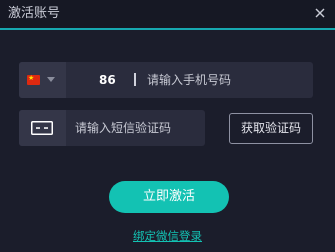  I want to click on sms-code-field, so click(112, 128).